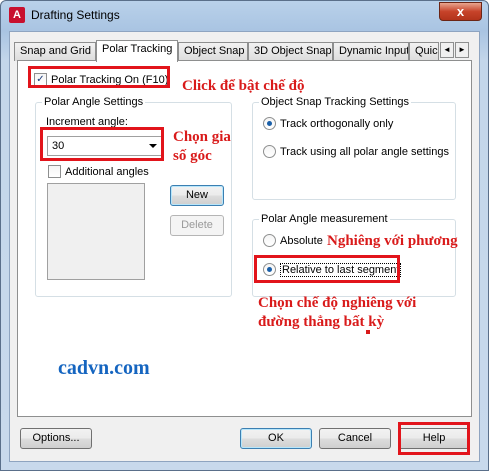 Image resolution: width=489 pixels, height=471 pixels. What do you see at coordinates (107, 172) in the screenshot?
I see `additional-angles-label: Additional angles` at bounding box center [107, 172].